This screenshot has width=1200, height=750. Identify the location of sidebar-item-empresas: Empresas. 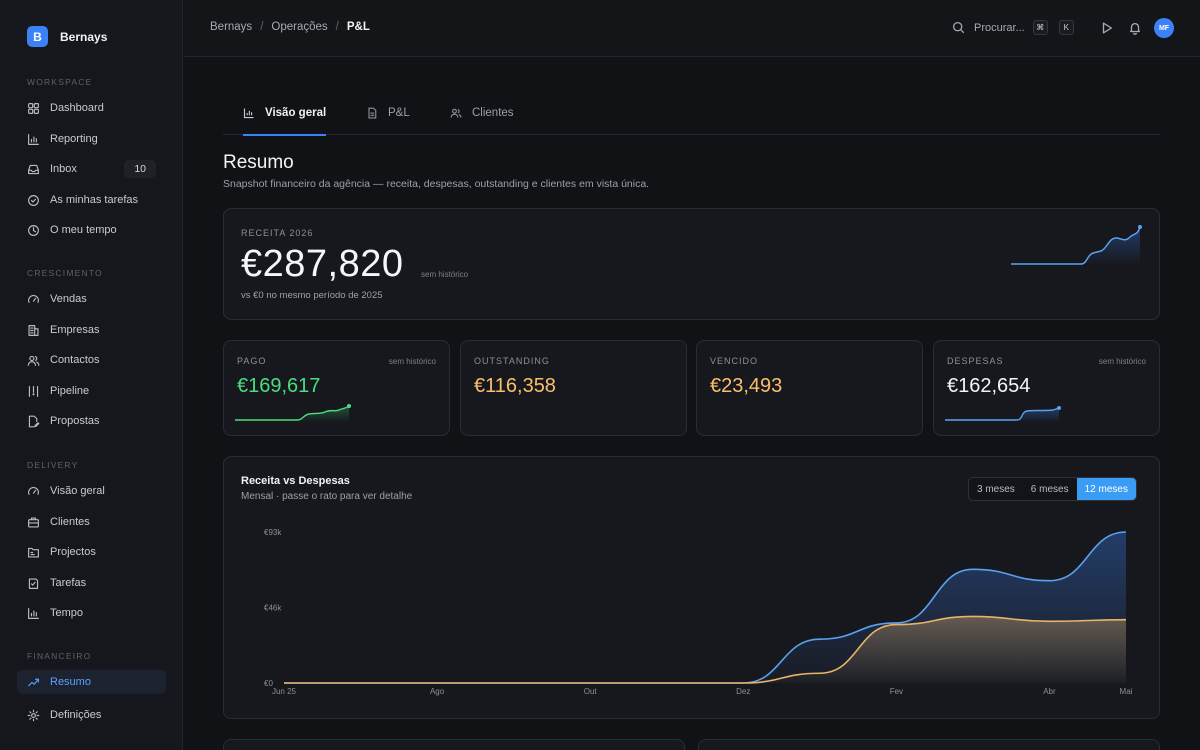
(91, 330).